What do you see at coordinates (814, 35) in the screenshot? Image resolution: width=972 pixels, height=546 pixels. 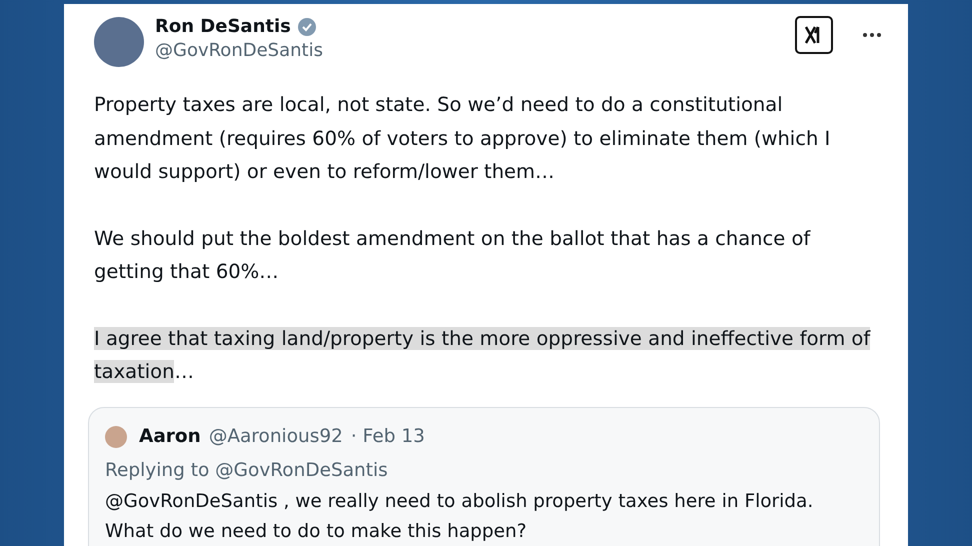 I see `logo-icon` at bounding box center [814, 35].